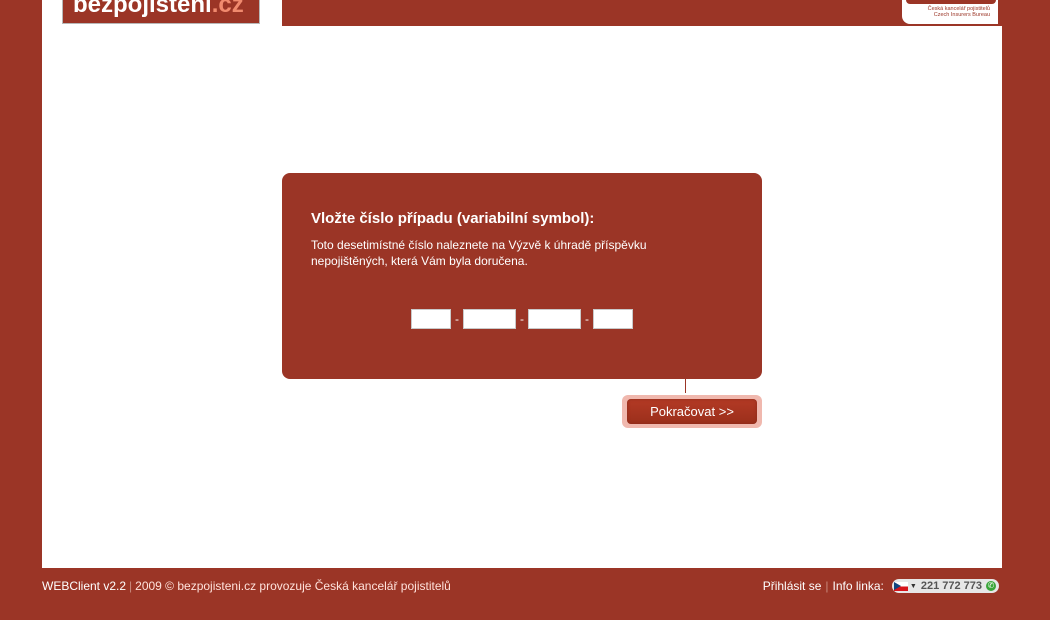  I want to click on logo-main-text: bezpojisteni, so click(142, 9).